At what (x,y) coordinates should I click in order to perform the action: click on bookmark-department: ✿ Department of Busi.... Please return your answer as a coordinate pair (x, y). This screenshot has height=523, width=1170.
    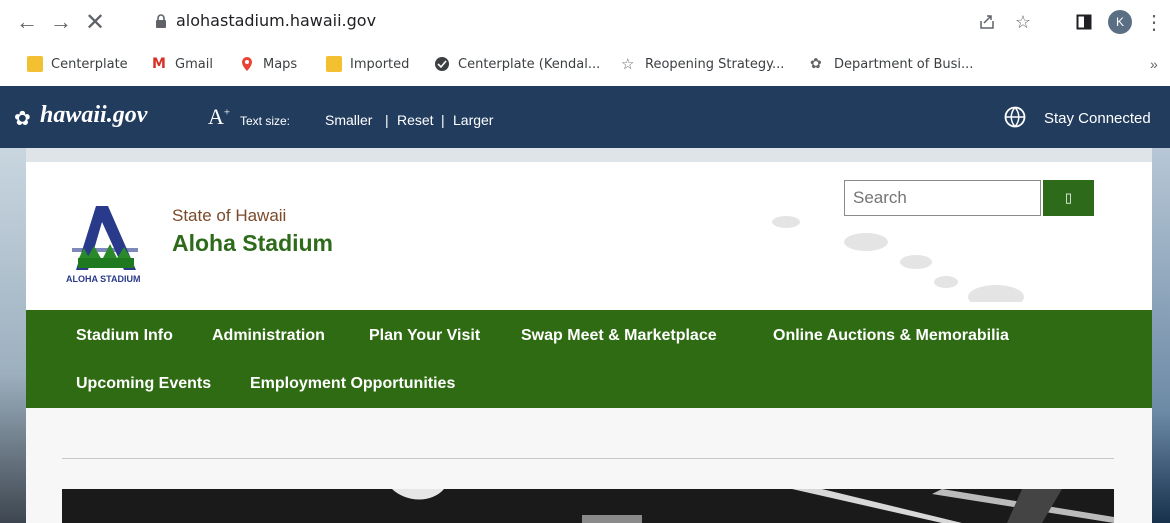
    Looking at the image, I should click on (891, 64).